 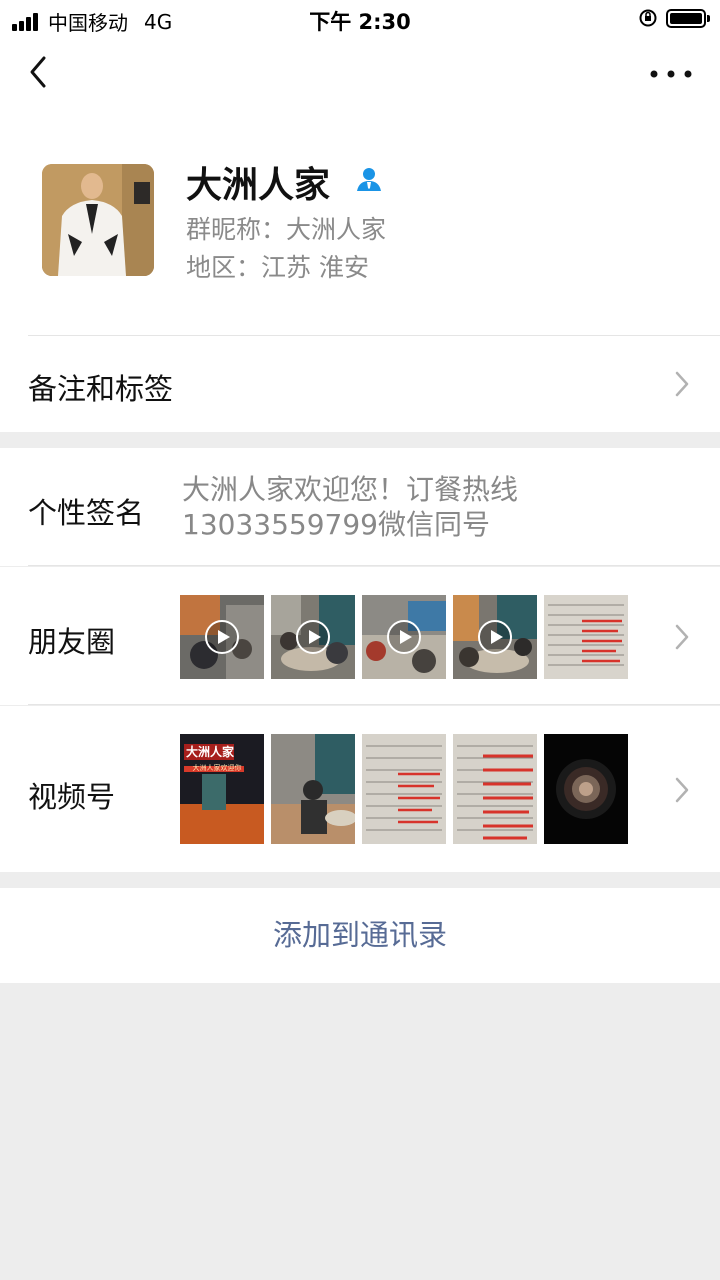 I want to click on moments-label: 朋友圈, so click(x=72, y=642).